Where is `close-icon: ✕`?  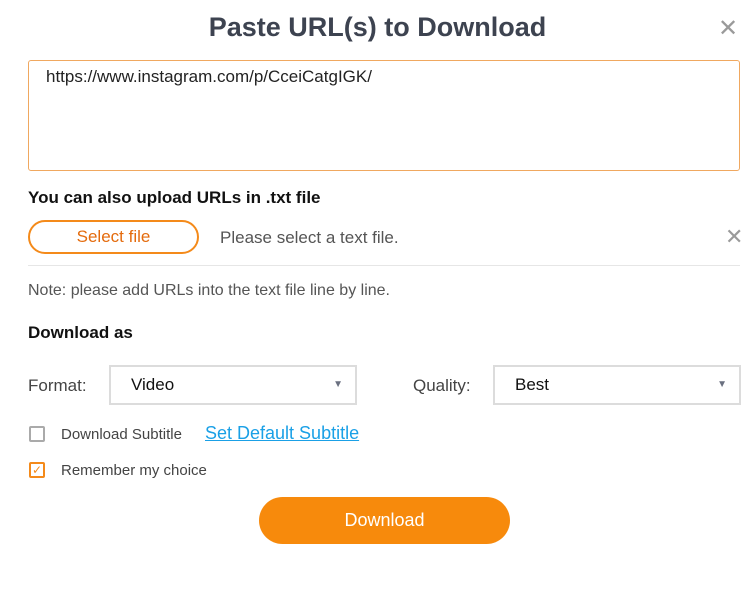 close-icon: ✕ is located at coordinates (728, 28).